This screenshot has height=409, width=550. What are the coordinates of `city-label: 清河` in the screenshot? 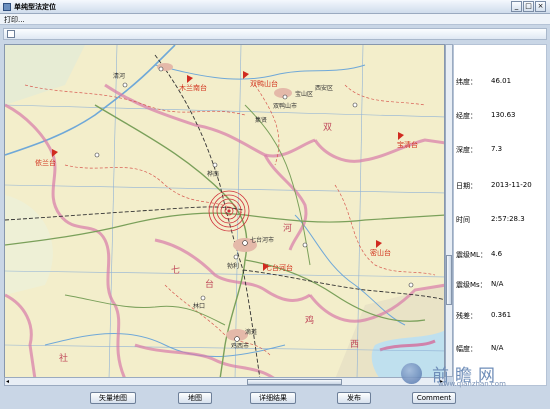 It's located at (119, 76).